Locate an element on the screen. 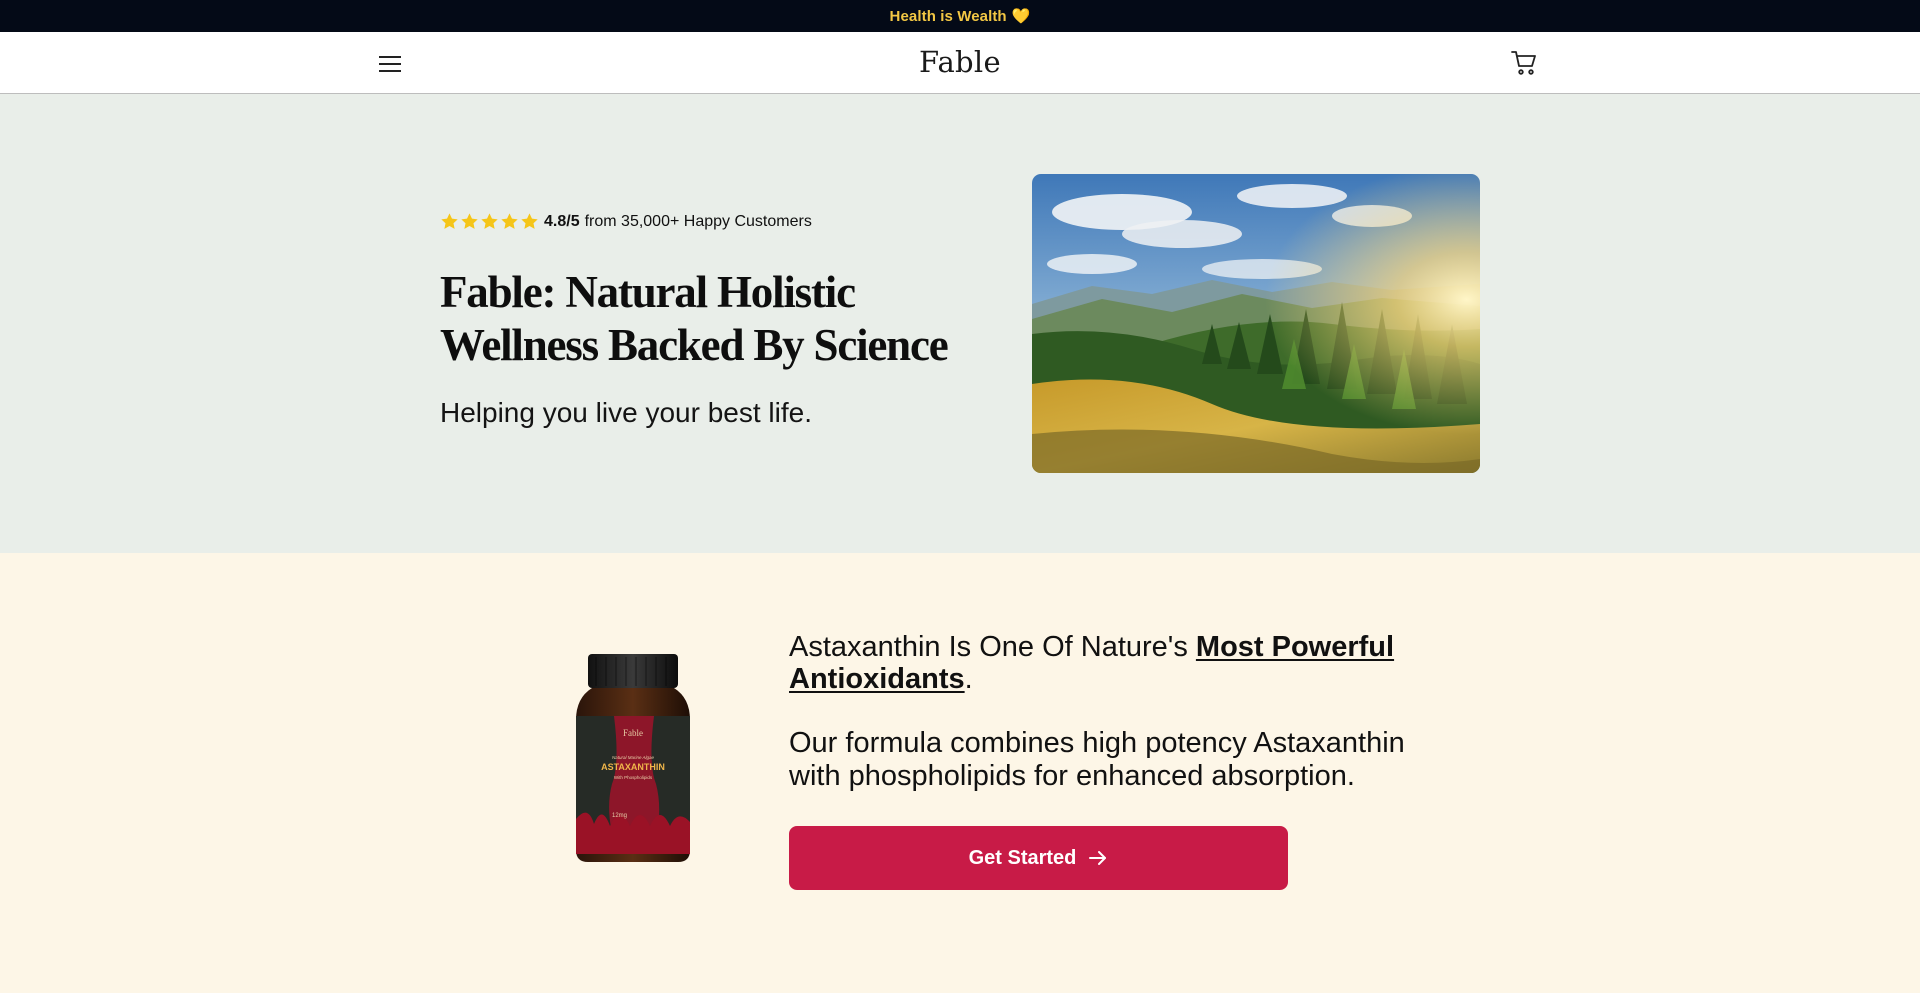 This screenshot has height=993, width=1920. announcement-bar: Health is Wealth 💛 is located at coordinates (960, 16).